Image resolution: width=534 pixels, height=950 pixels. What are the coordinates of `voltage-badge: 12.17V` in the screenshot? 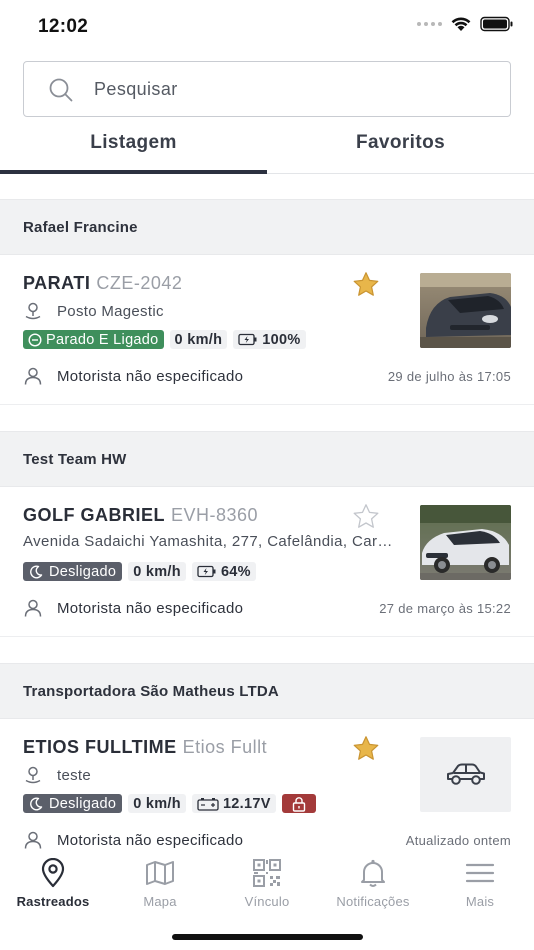 It's located at (233, 803).